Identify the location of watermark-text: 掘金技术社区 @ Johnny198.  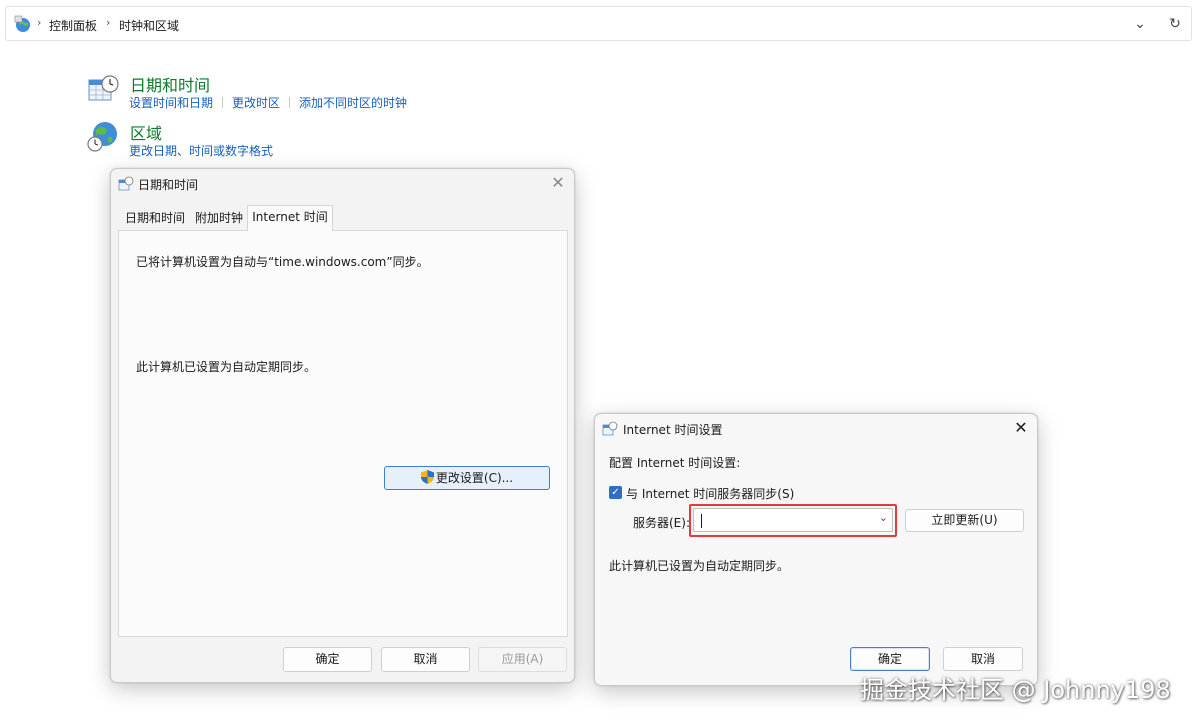
(1015, 690).